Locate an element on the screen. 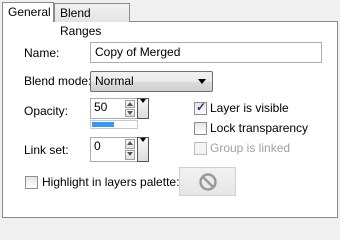 This screenshot has height=240, width=340. layer-visible-checkbox: ✓ is located at coordinates (200, 107).